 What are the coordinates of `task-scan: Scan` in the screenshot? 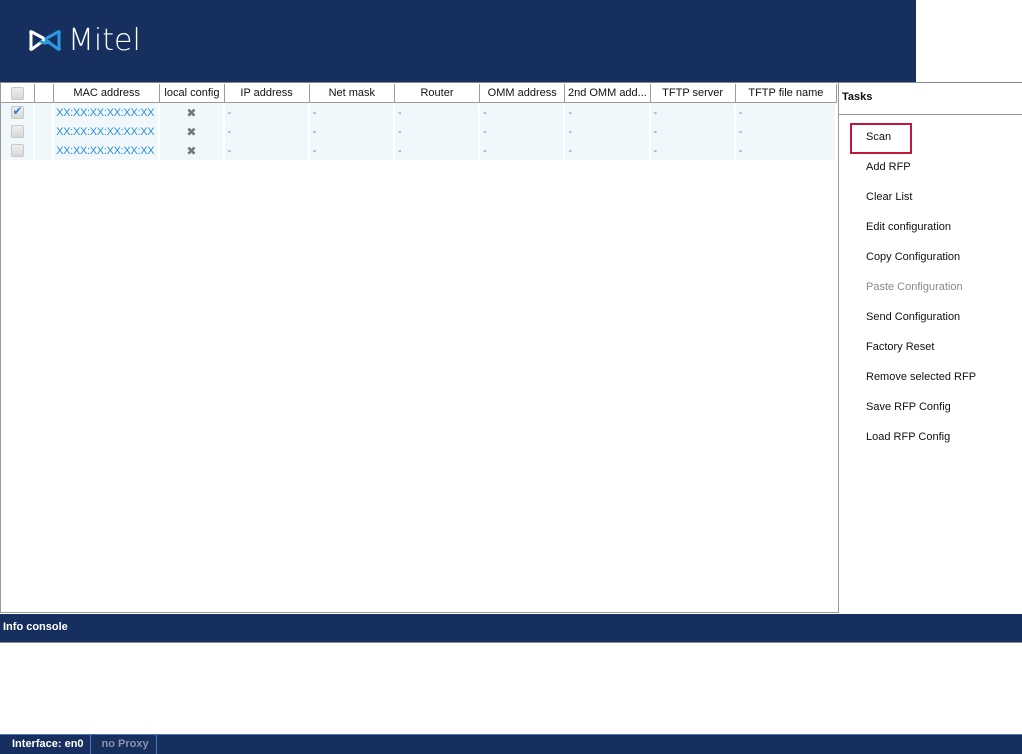 It's located at (878, 137).